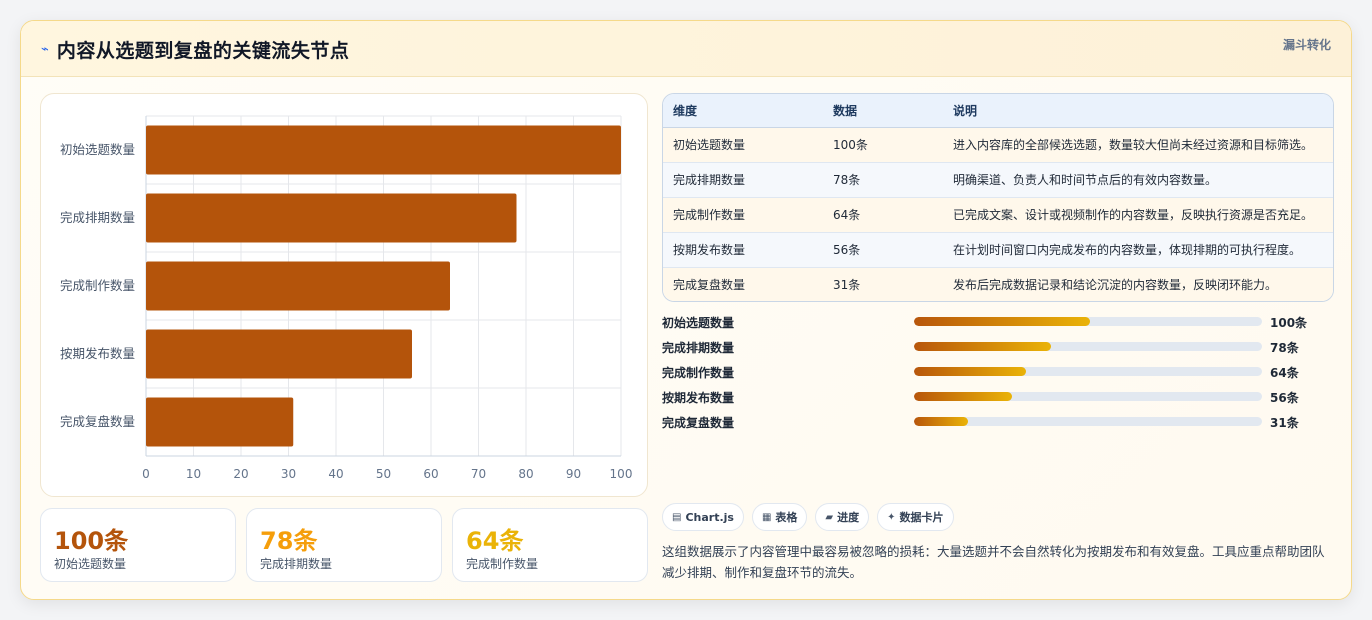 Image resolution: width=1372 pixels, height=620 pixels. What do you see at coordinates (550, 545) in the screenshot?
I see `stat-card: 64条 完成制作数量` at bounding box center [550, 545].